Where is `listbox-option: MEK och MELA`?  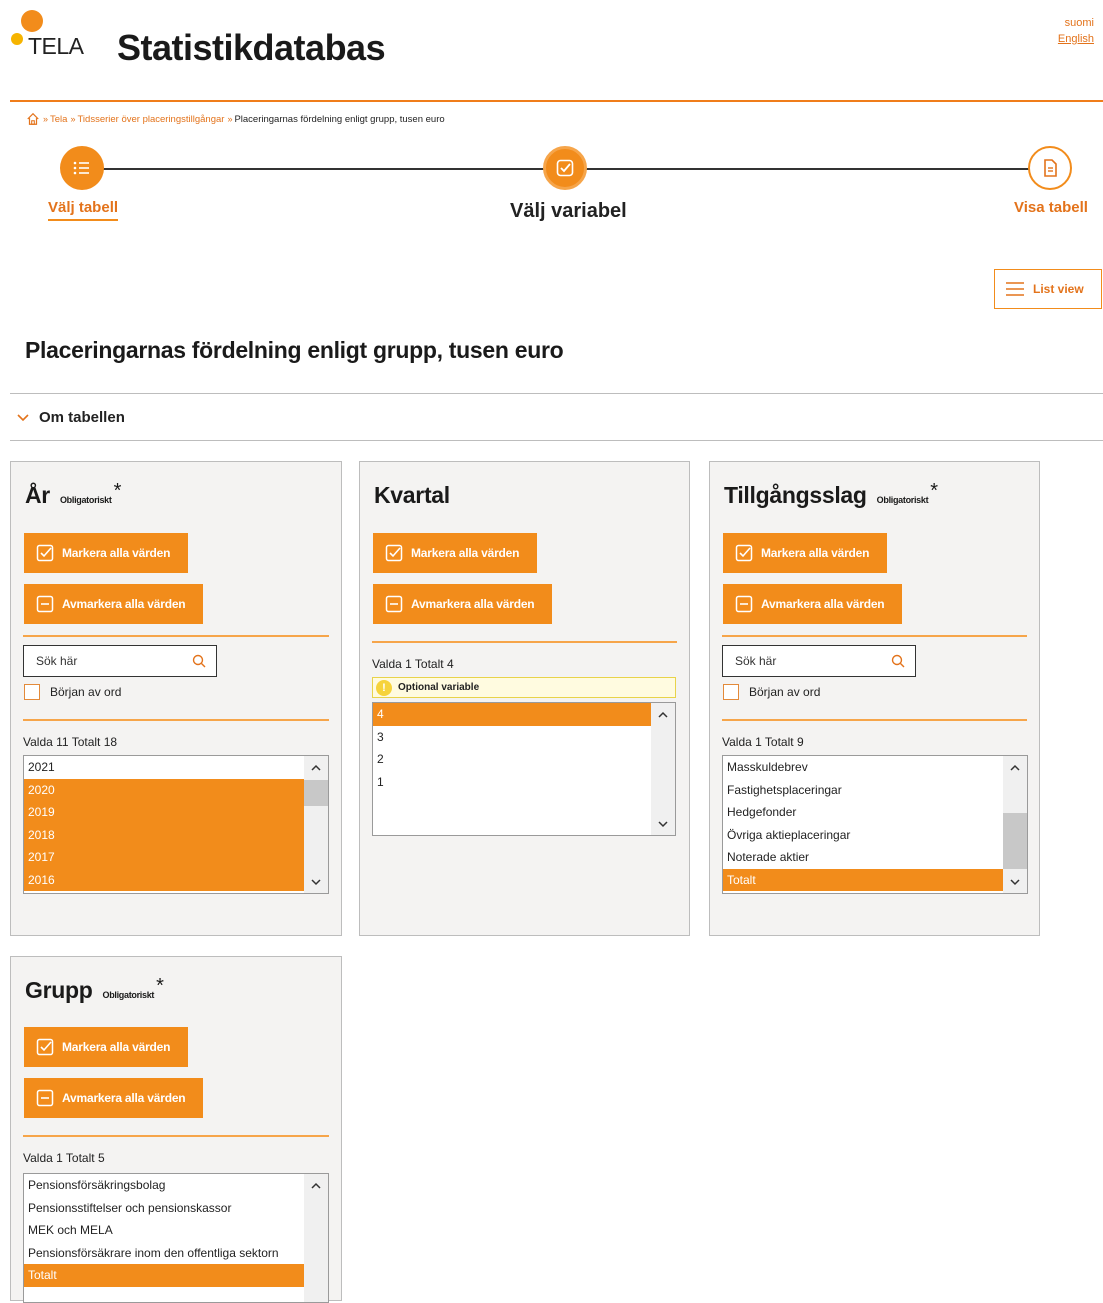
listbox-option: MEK och MELA is located at coordinates (164, 1230).